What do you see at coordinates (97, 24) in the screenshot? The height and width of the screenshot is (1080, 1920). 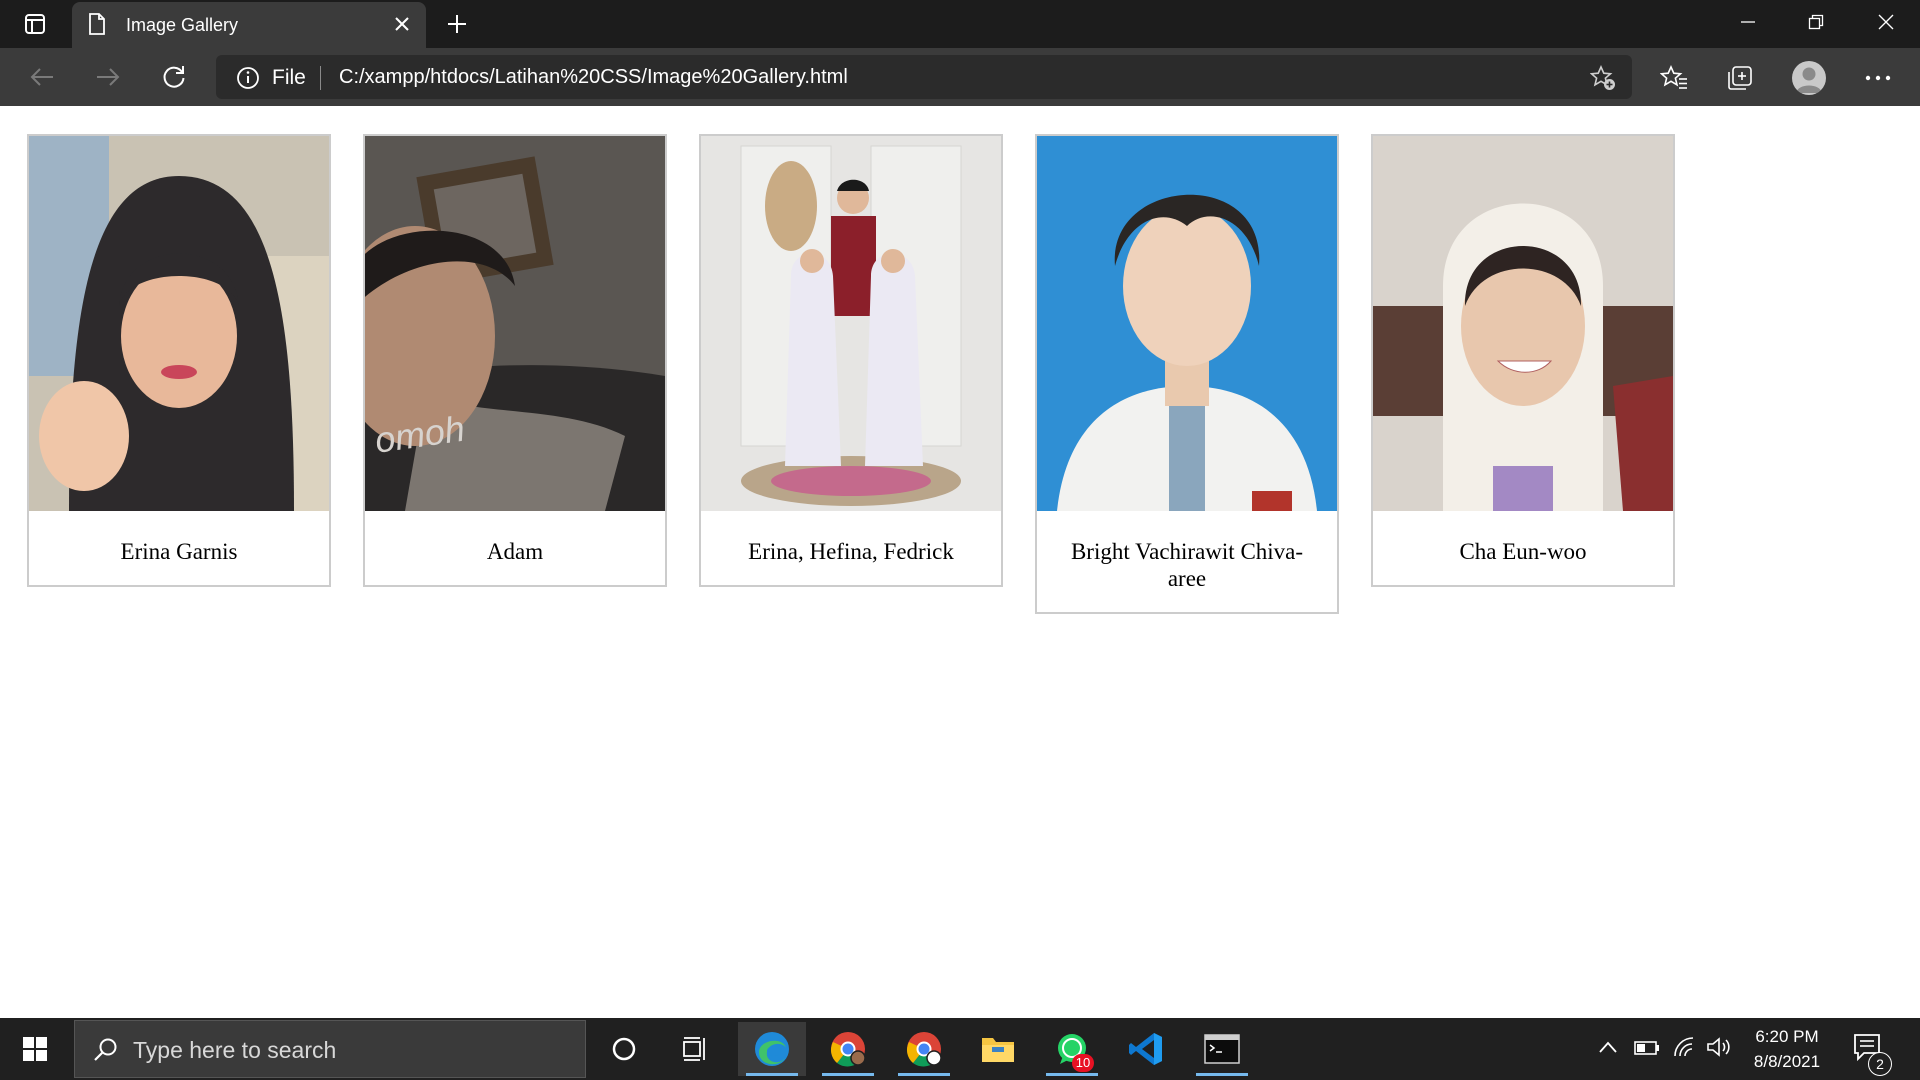 I see `page-icon` at bounding box center [97, 24].